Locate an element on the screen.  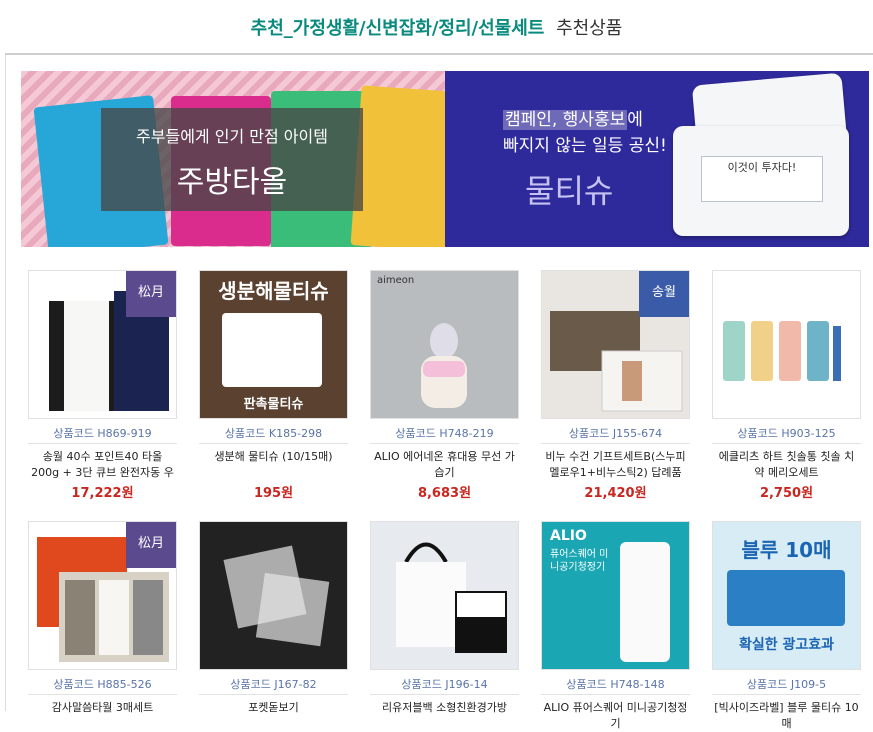
banner-caption-line2: 주방타올 is located at coordinates (232, 182).